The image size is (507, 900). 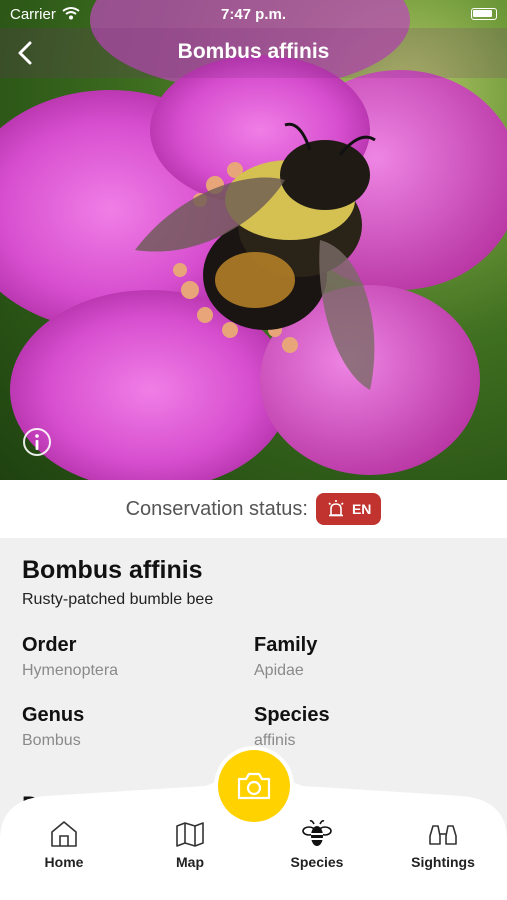 I want to click on bee-icon, so click(x=317, y=833).